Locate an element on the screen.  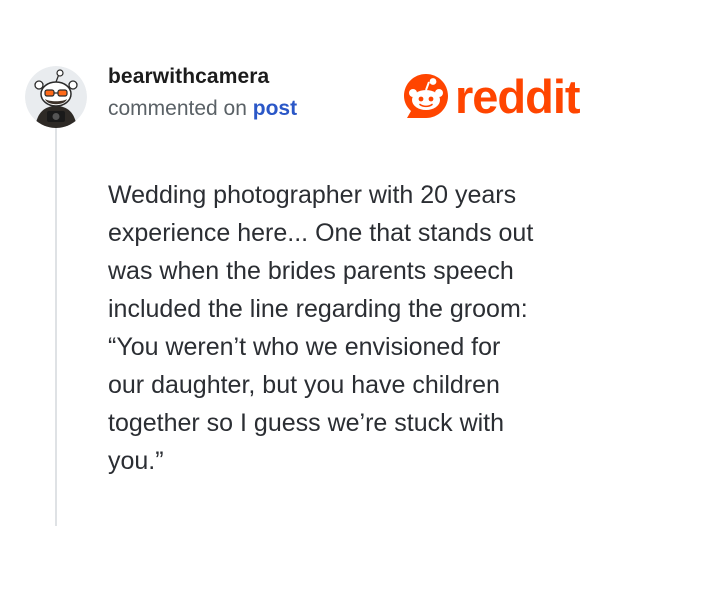
reddit-logo: reddit is located at coordinates (491, 96).